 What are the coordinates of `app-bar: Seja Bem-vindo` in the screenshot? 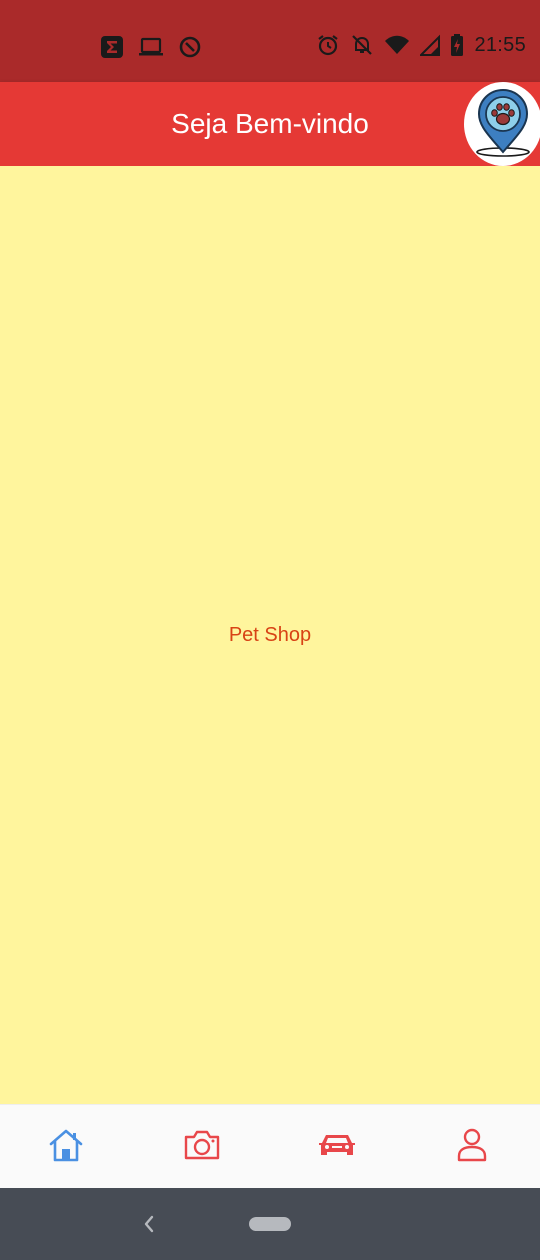 It's located at (270, 124).